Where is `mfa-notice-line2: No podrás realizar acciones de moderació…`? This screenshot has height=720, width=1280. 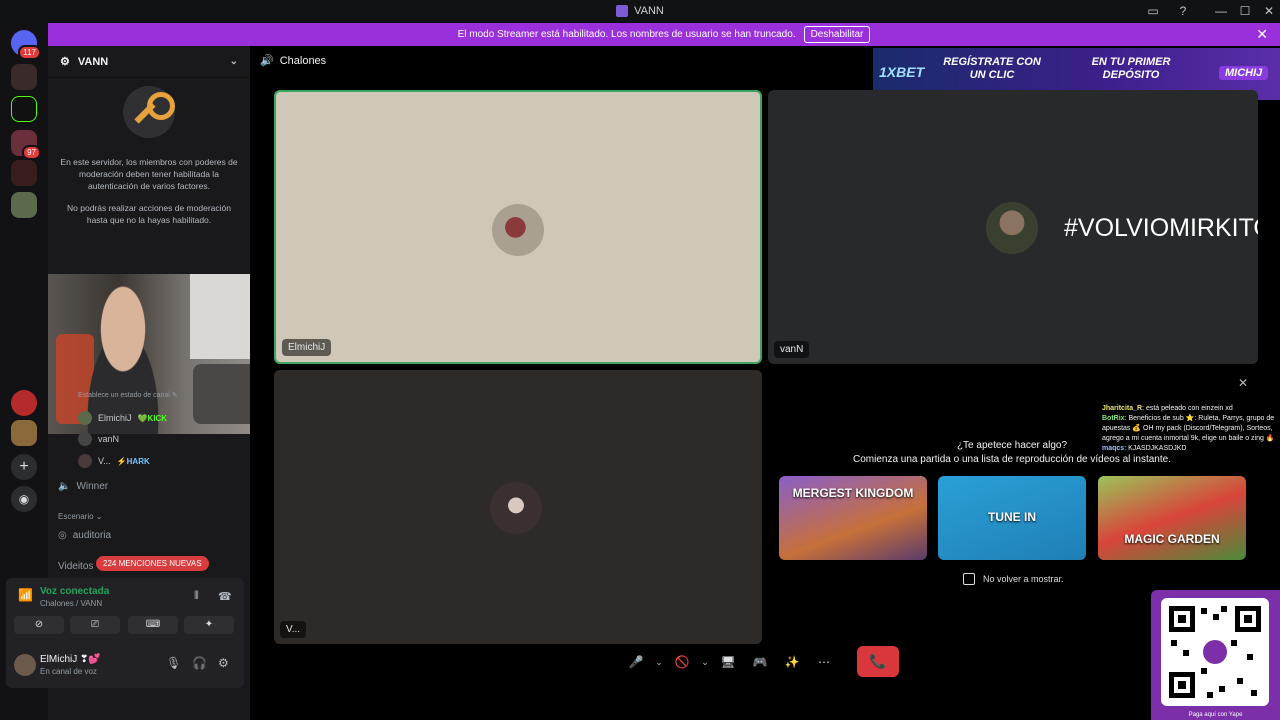
mfa-notice-line2: No podrás realizar acciones de moderació… is located at coordinates (149, 214).